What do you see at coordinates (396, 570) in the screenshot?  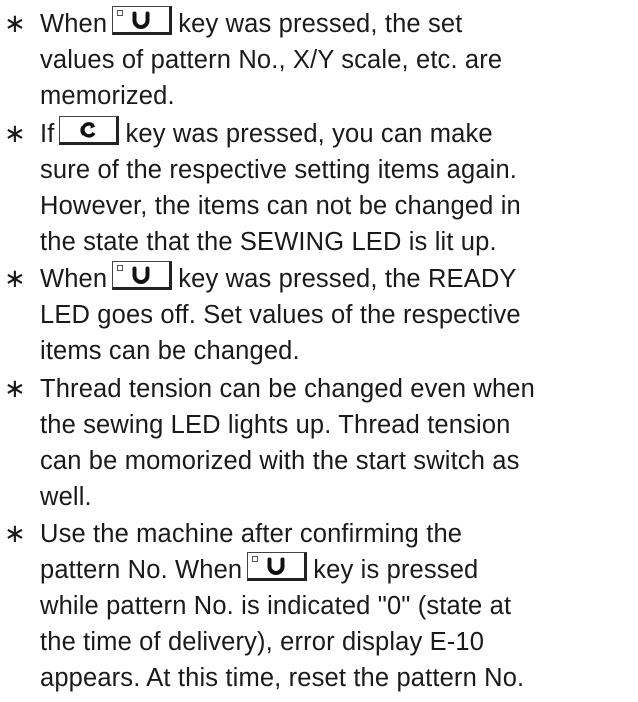 I see `note-text: key is pressed` at bounding box center [396, 570].